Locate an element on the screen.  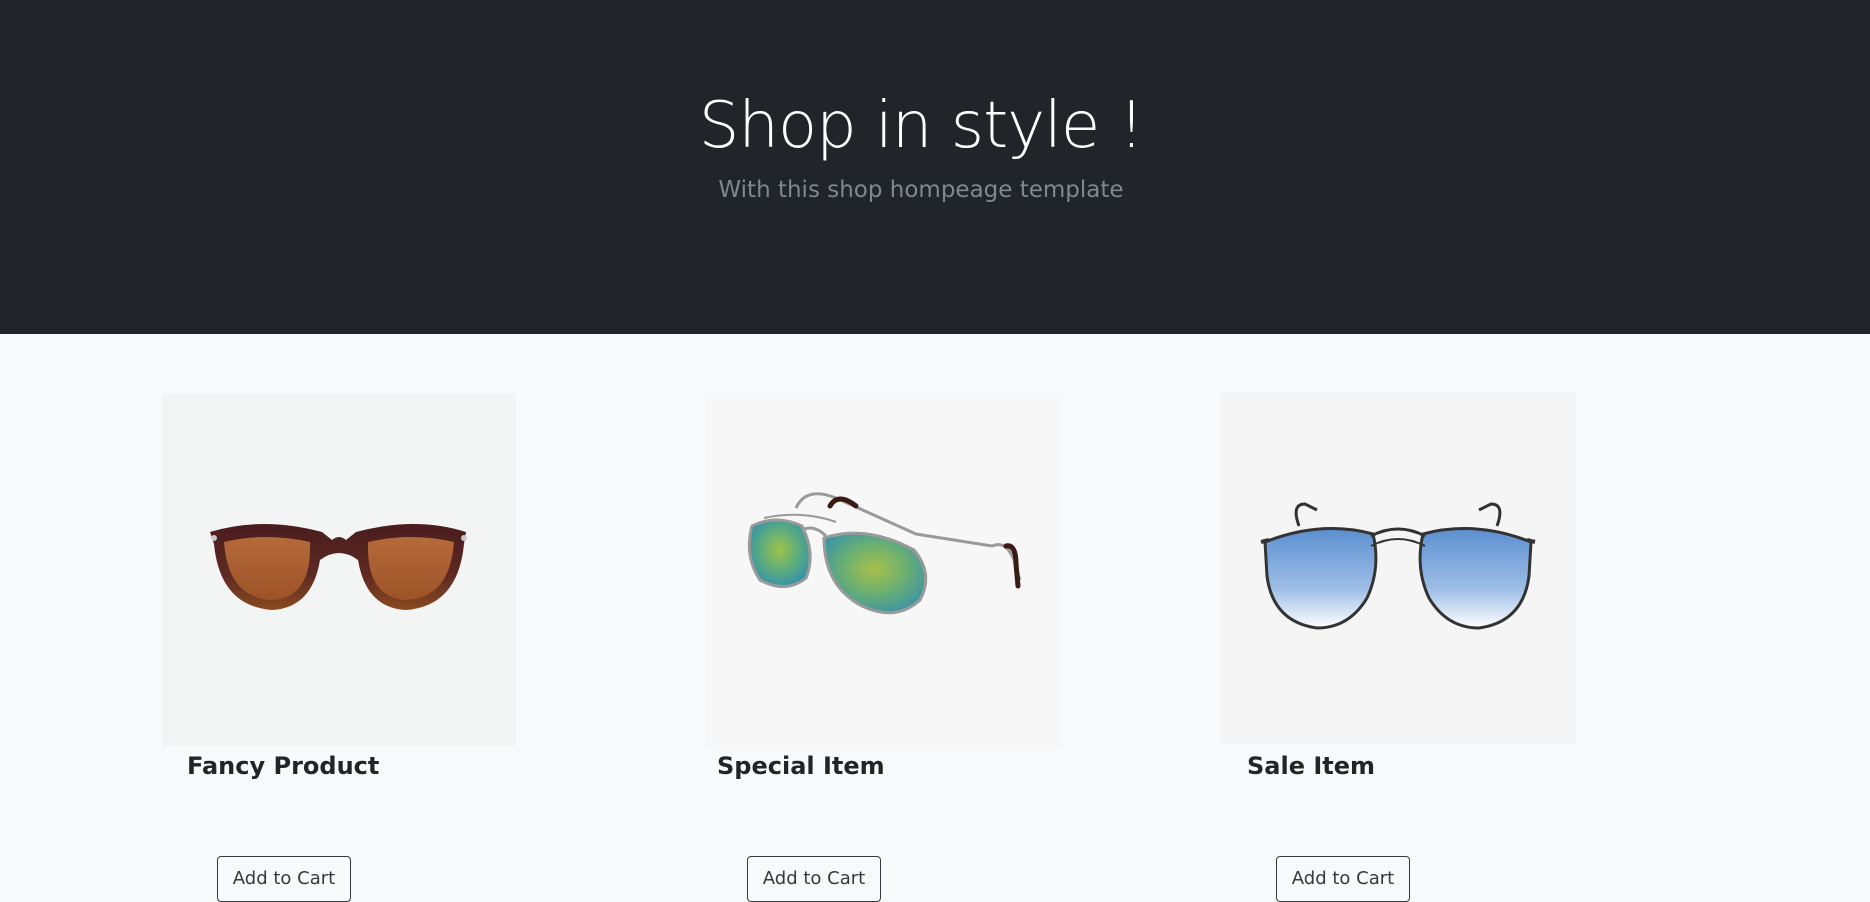
product-card: Special Item Add to Cart is located at coordinates (886, 648).